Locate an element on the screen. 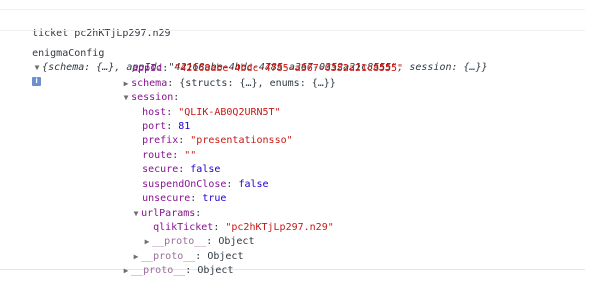 This screenshot has width=614, height=300. prop-value: {structs: {…}, enums: {…}} is located at coordinates (257, 83).